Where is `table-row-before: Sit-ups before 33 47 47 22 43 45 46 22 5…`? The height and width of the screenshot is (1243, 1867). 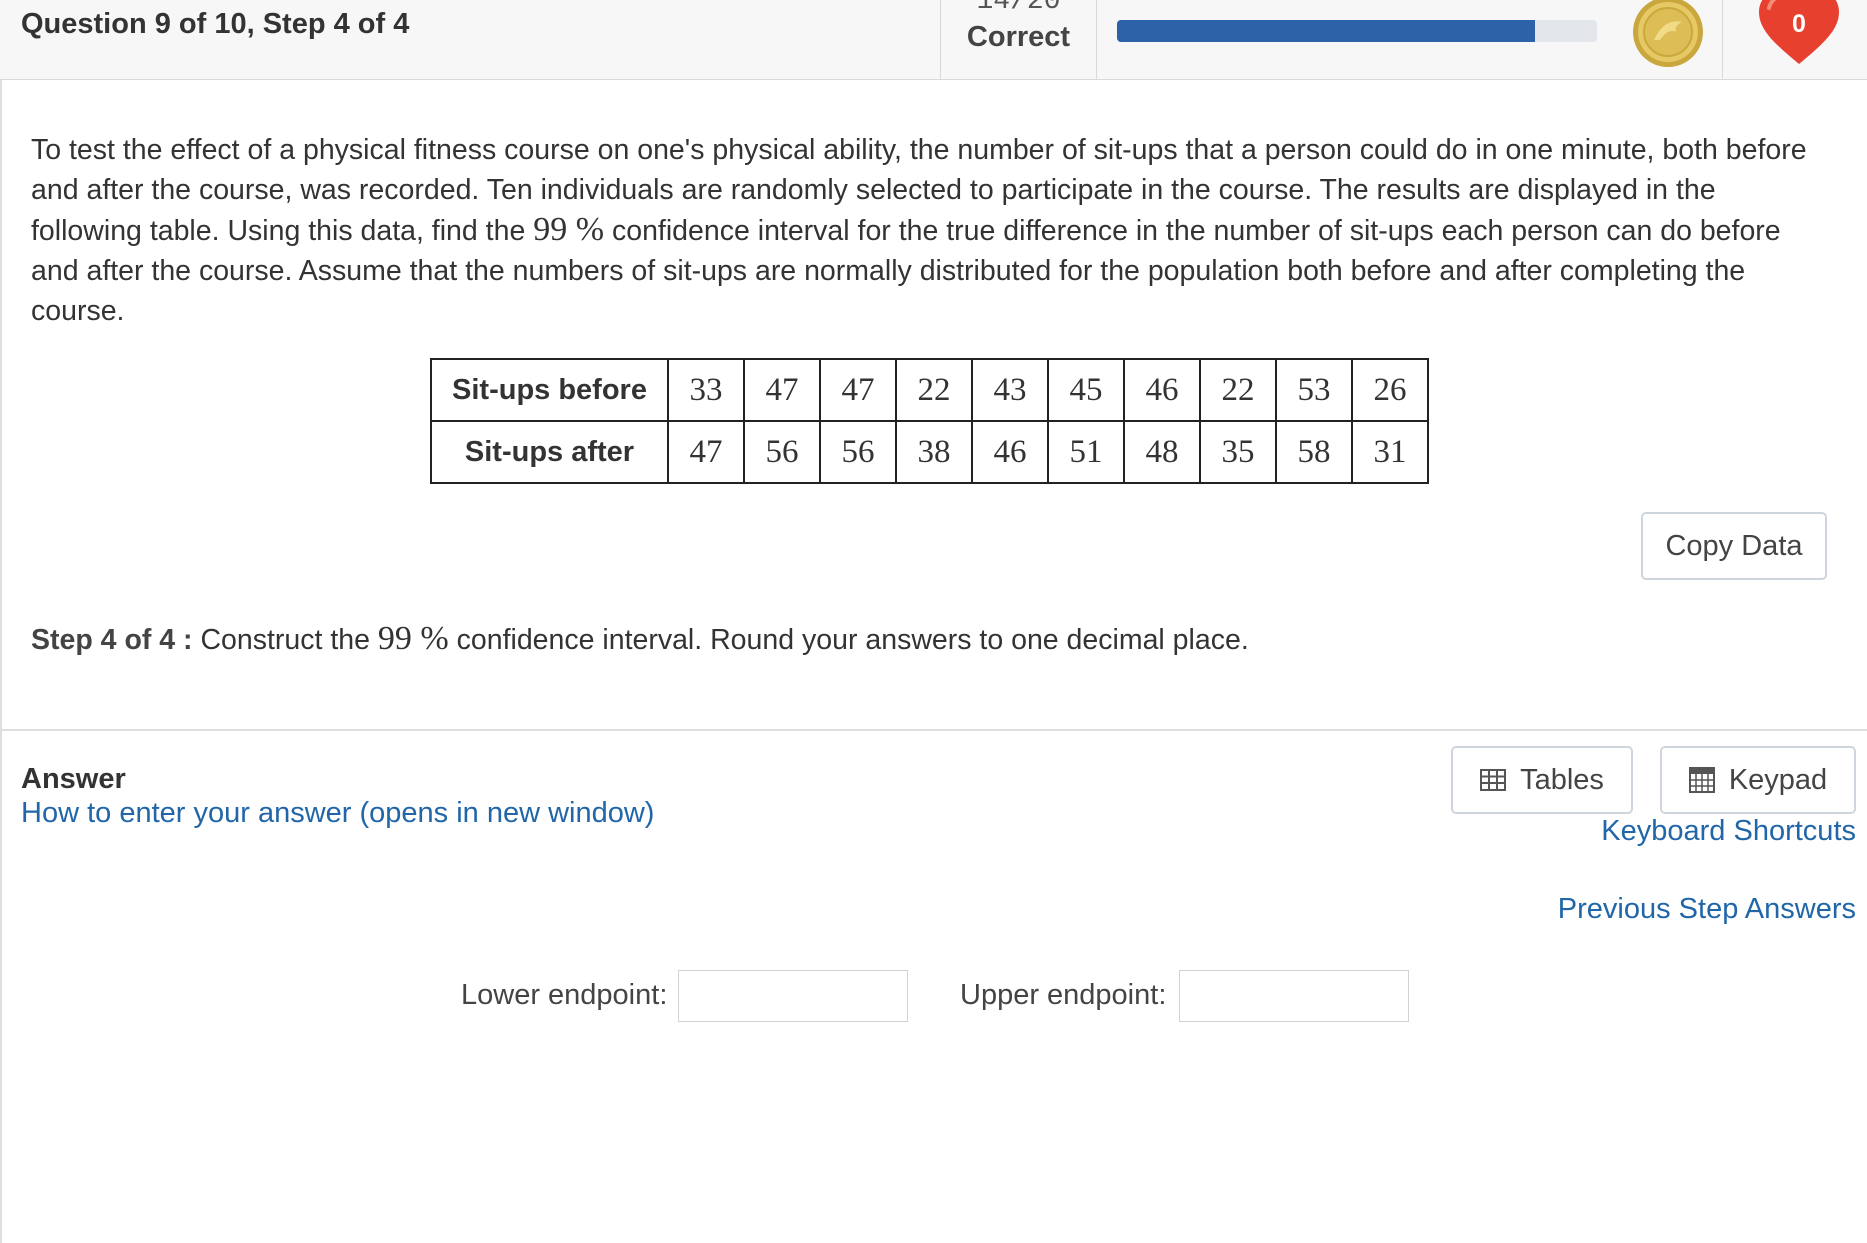 table-row-before: Sit-ups before 33 47 47 22 43 45 46 22 5… is located at coordinates (929, 390).